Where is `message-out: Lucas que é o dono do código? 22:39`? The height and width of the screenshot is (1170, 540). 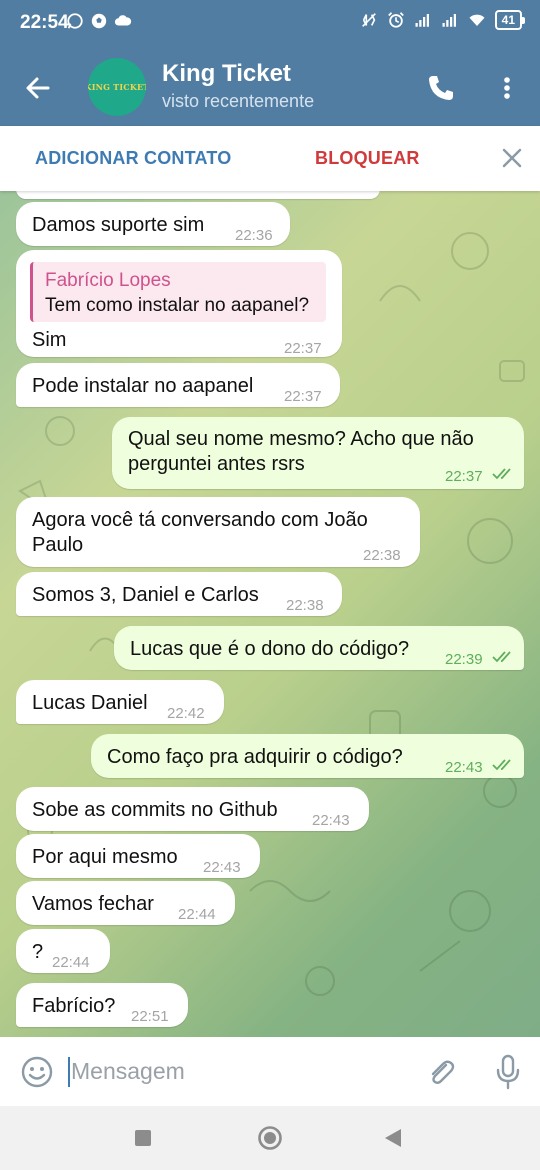
message-out: Lucas que é o dono do código? 22:39 is located at coordinates (319, 648).